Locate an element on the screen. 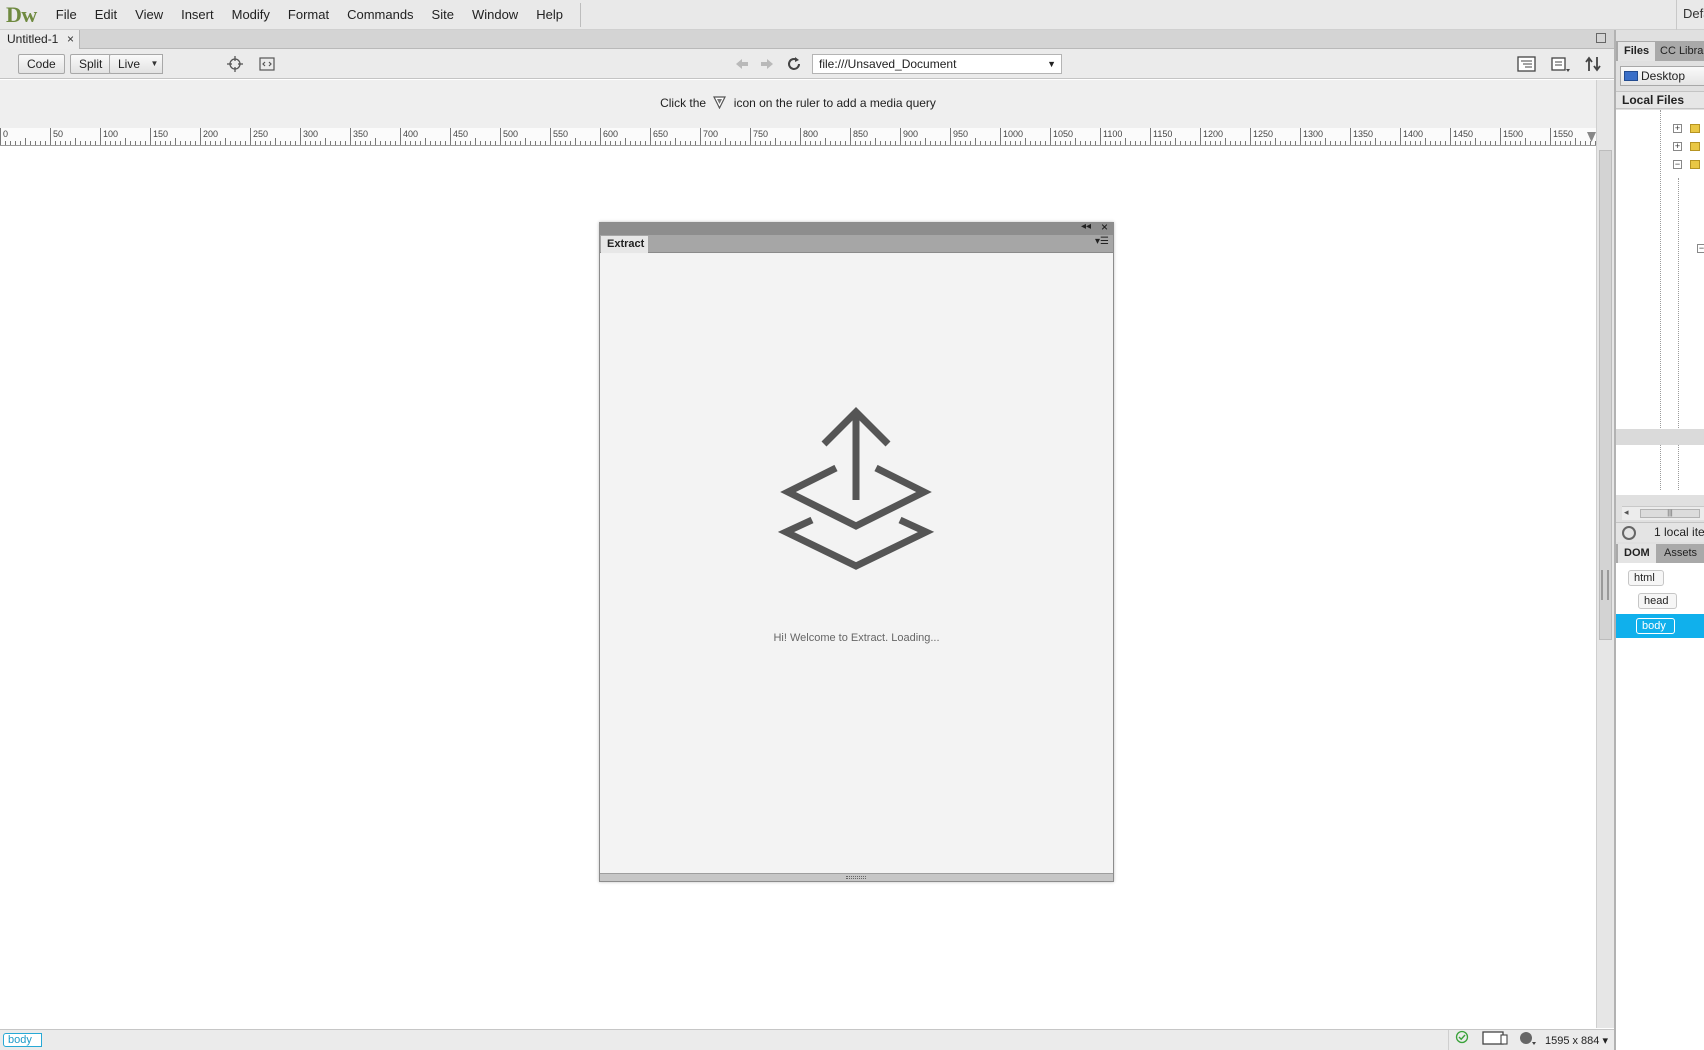 The image size is (1704, 1050). menu-help: Help is located at coordinates (549, 15).